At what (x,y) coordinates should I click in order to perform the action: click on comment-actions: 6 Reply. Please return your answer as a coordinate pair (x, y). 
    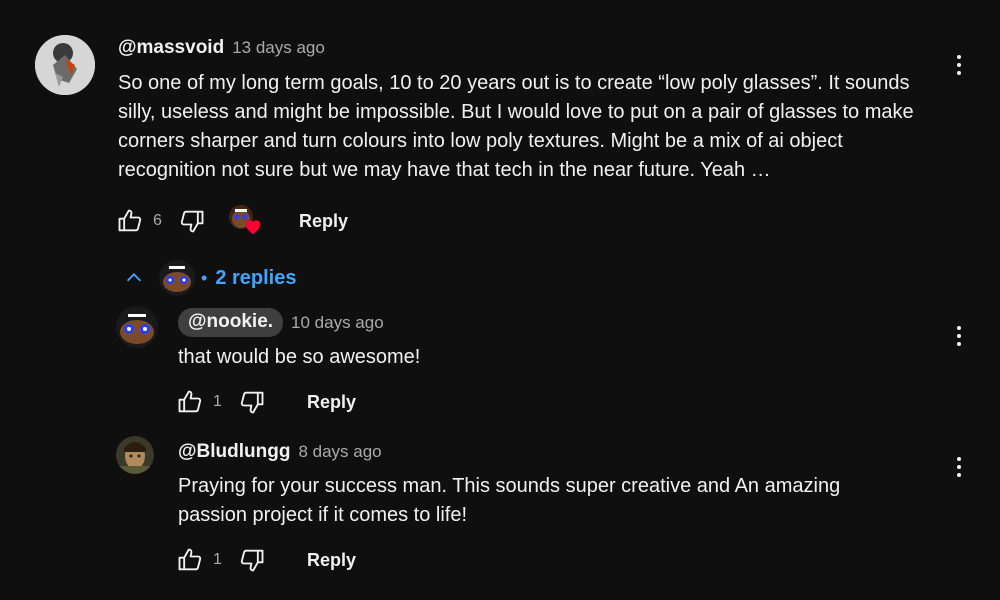
    Looking at the image, I should click on (231, 221).